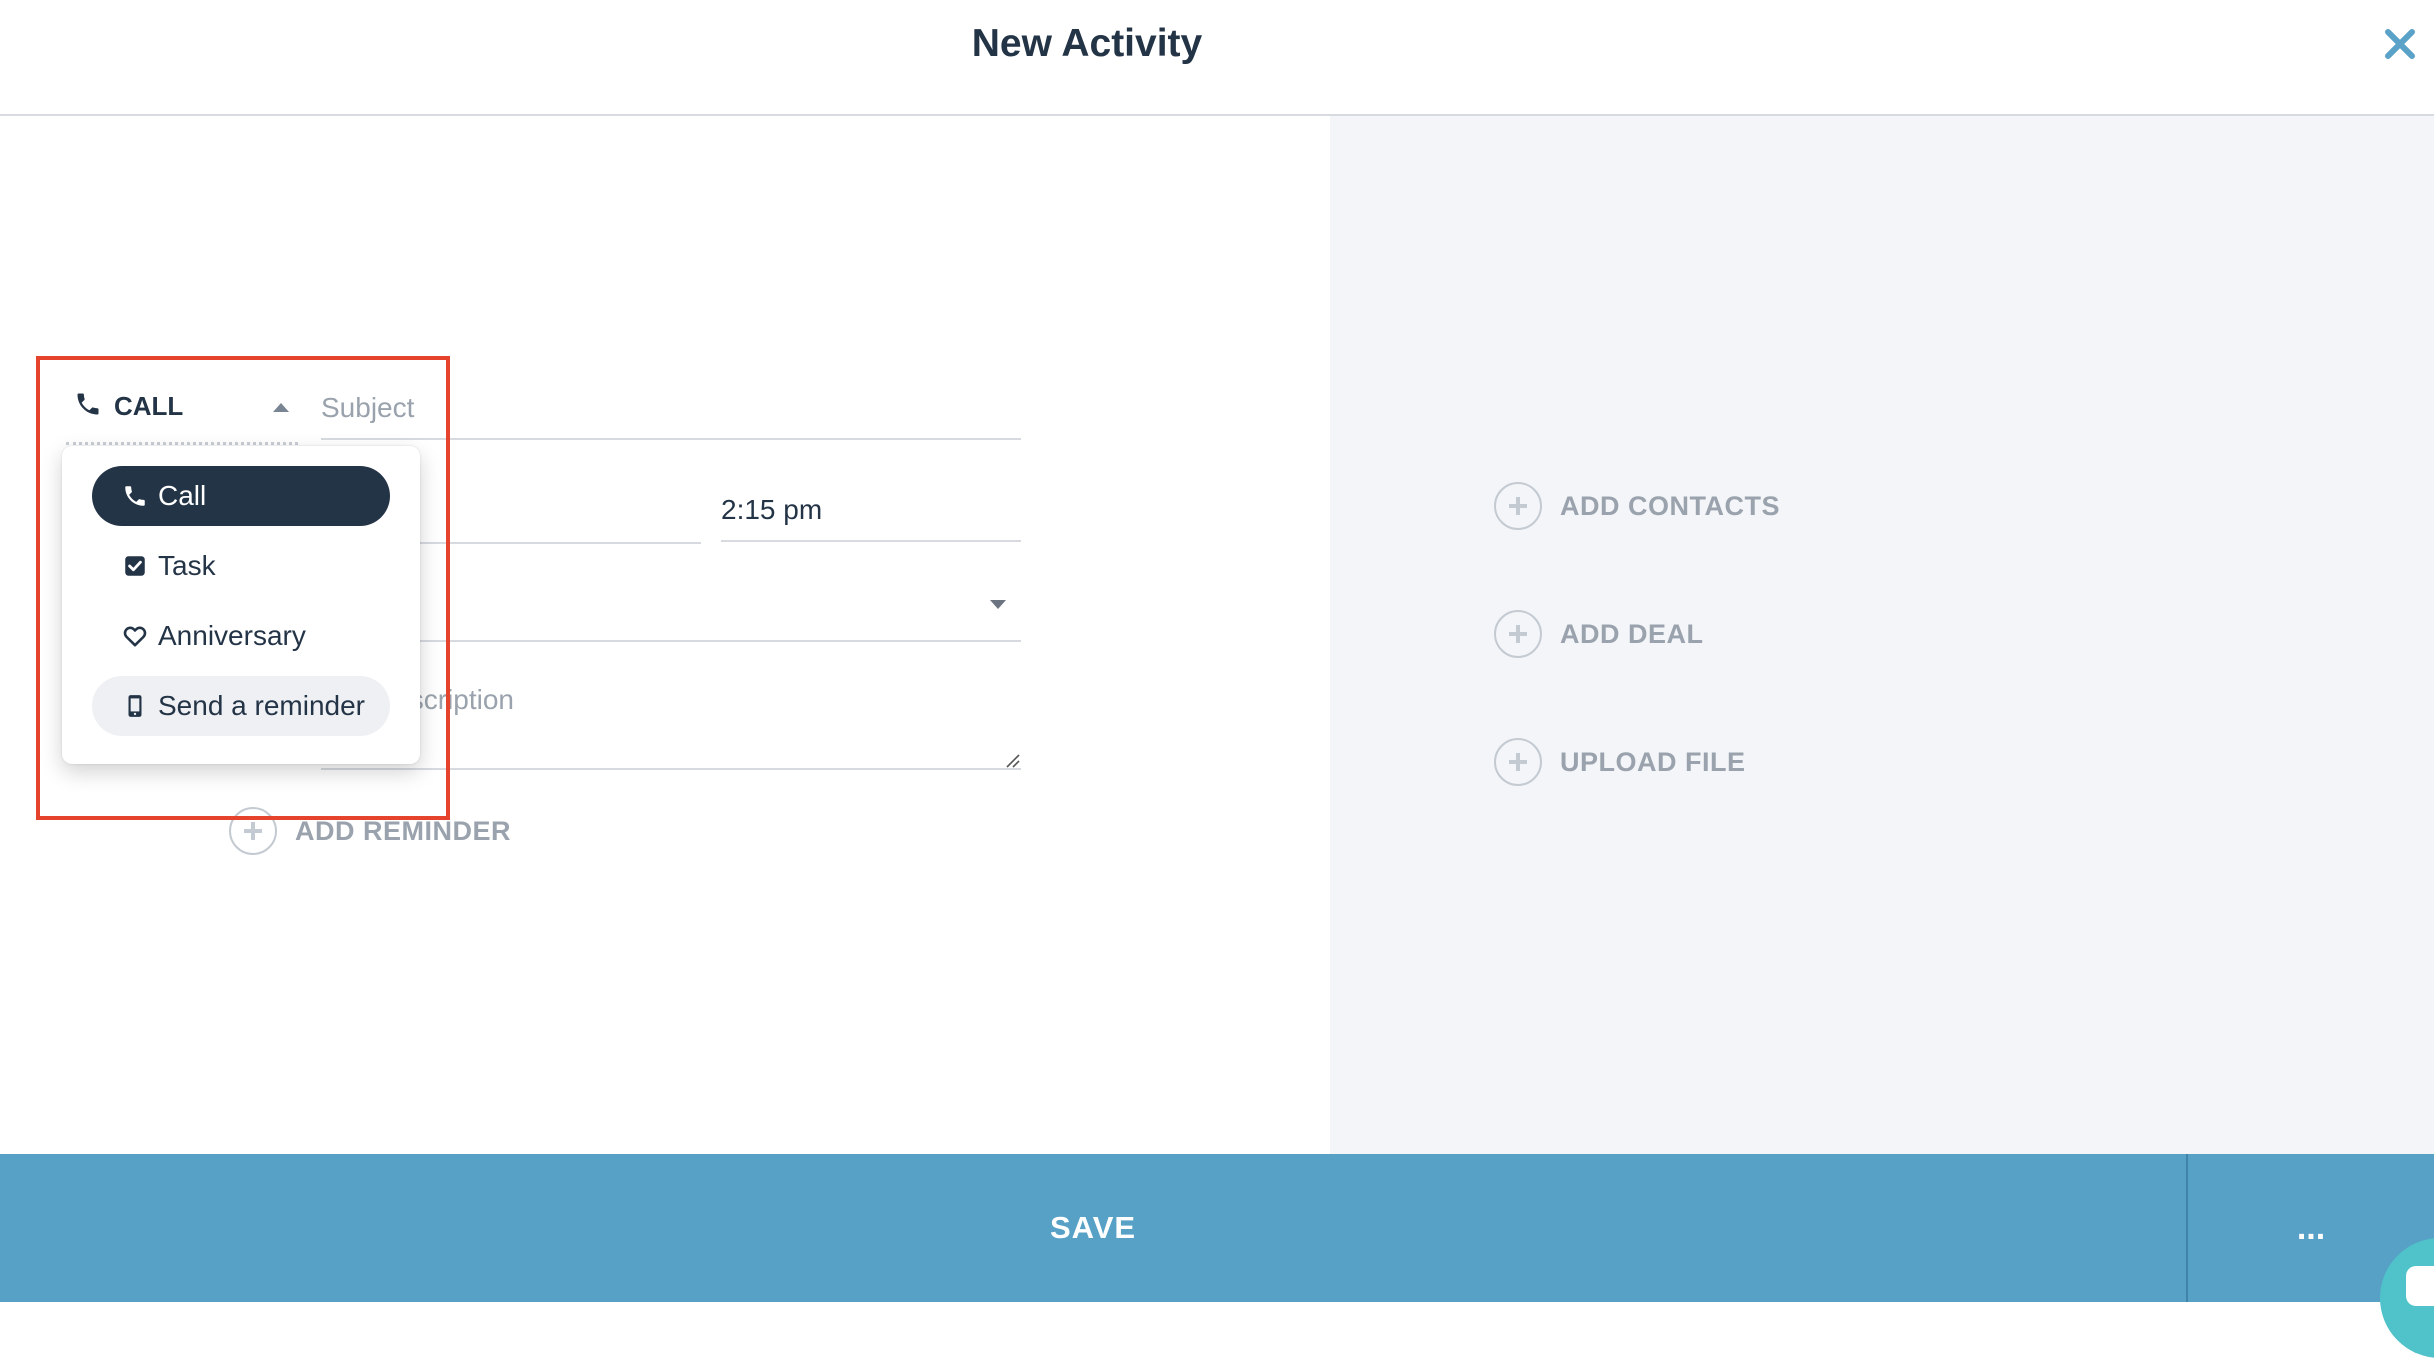 This screenshot has height=1358, width=2434. I want to click on close-icon, so click(2402, 46).